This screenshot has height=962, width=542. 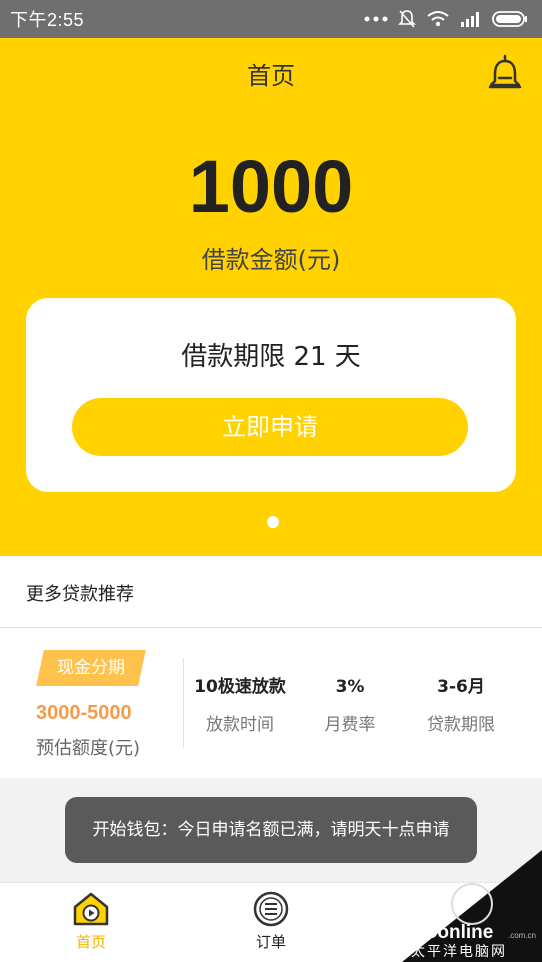 What do you see at coordinates (240, 725) in the screenshot?
I see `stat-label: 放款时间` at bounding box center [240, 725].